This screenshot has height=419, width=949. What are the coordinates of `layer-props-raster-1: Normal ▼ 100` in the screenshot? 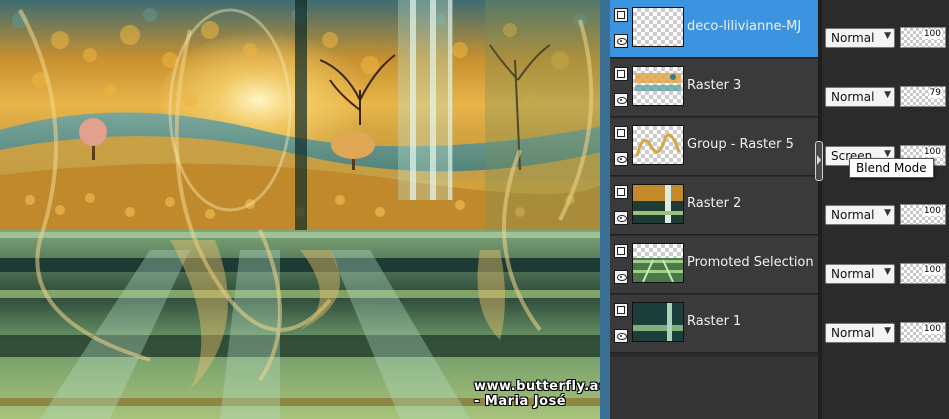 It's located at (885, 330).